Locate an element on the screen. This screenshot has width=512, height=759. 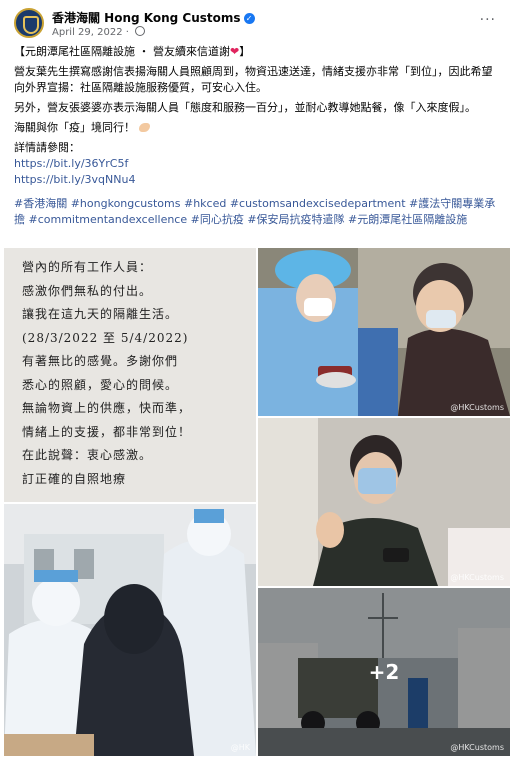
letter-line: 有著無比的感覺。多謝你們 is located at coordinates (100, 361).